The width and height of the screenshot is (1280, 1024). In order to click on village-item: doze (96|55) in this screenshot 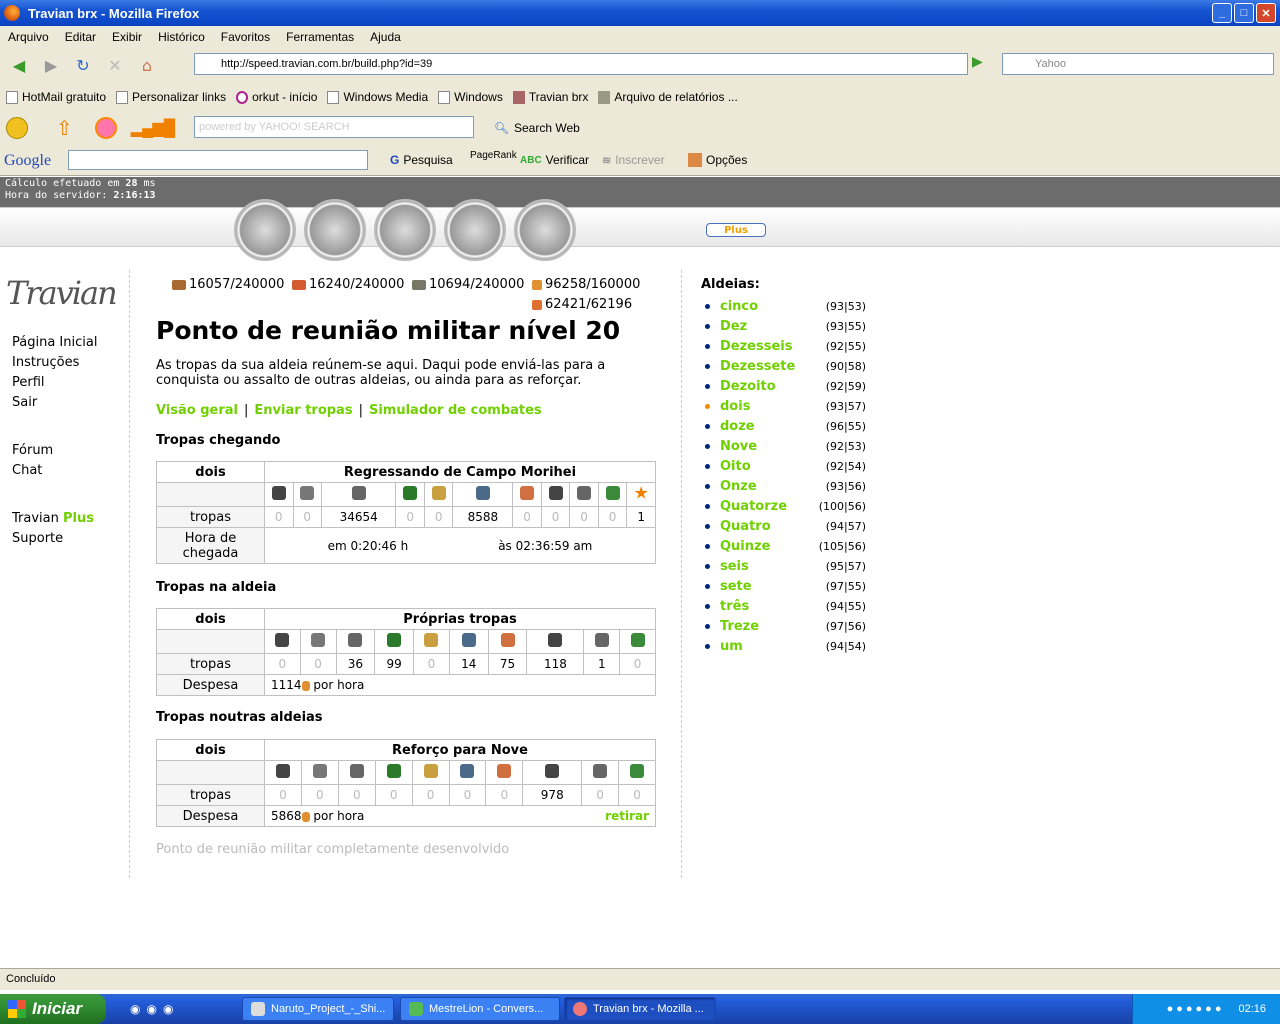, I will do `click(783, 426)`.